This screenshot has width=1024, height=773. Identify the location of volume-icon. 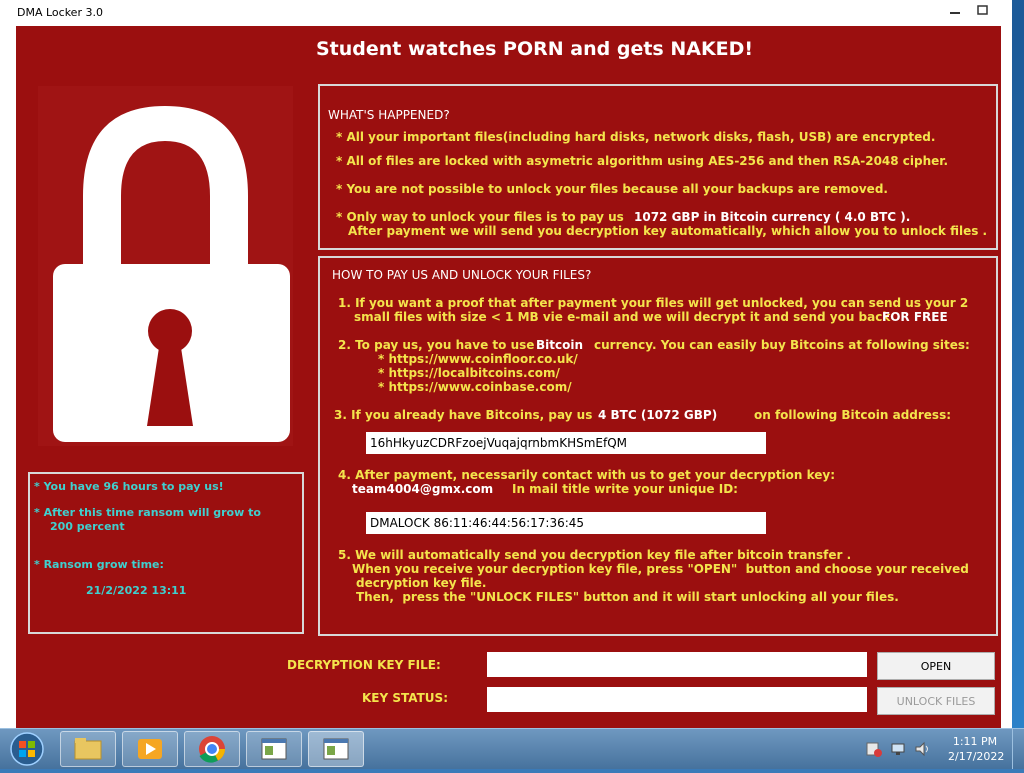
(922, 749).